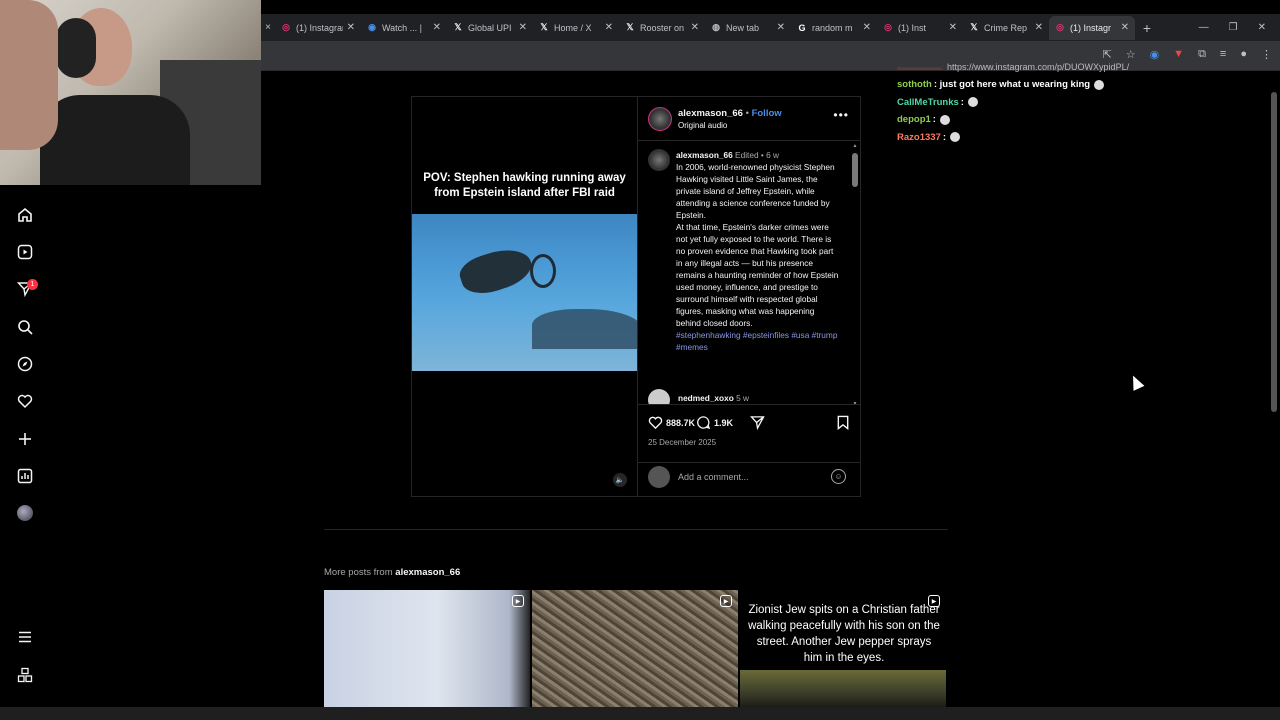 This screenshot has width=1280, height=720. Describe the element at coordinates (29, 75) in the screenshot. I see `webcam-person-arm` at that location.